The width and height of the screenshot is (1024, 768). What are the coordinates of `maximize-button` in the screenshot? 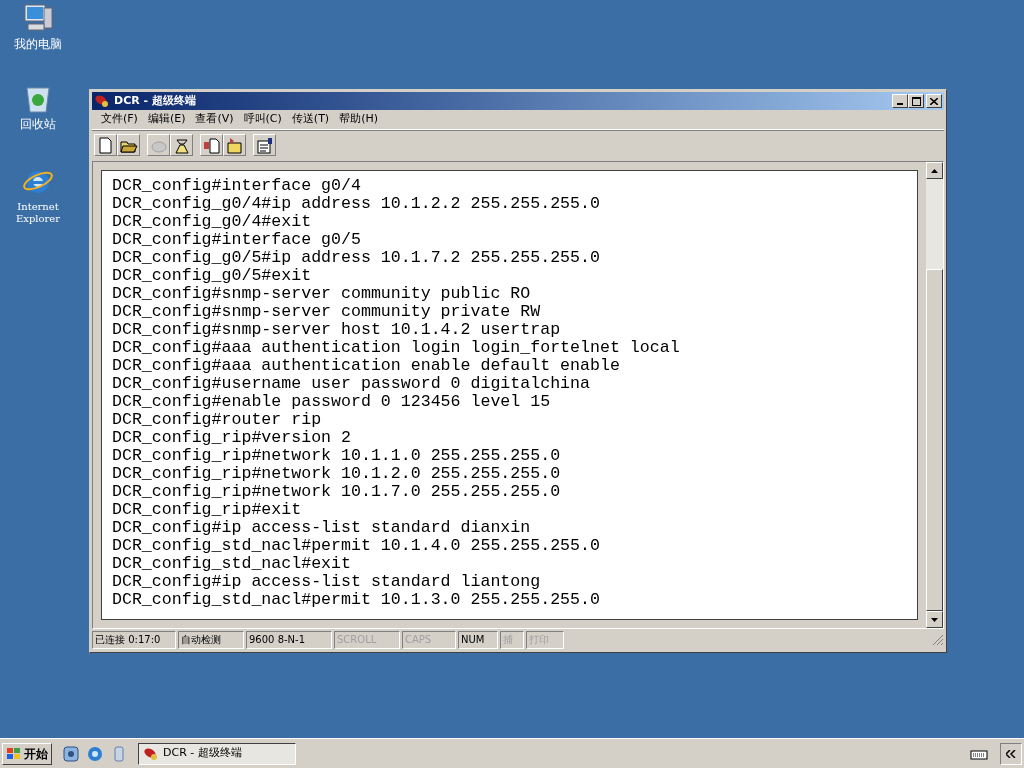 It's located at (916, 101).